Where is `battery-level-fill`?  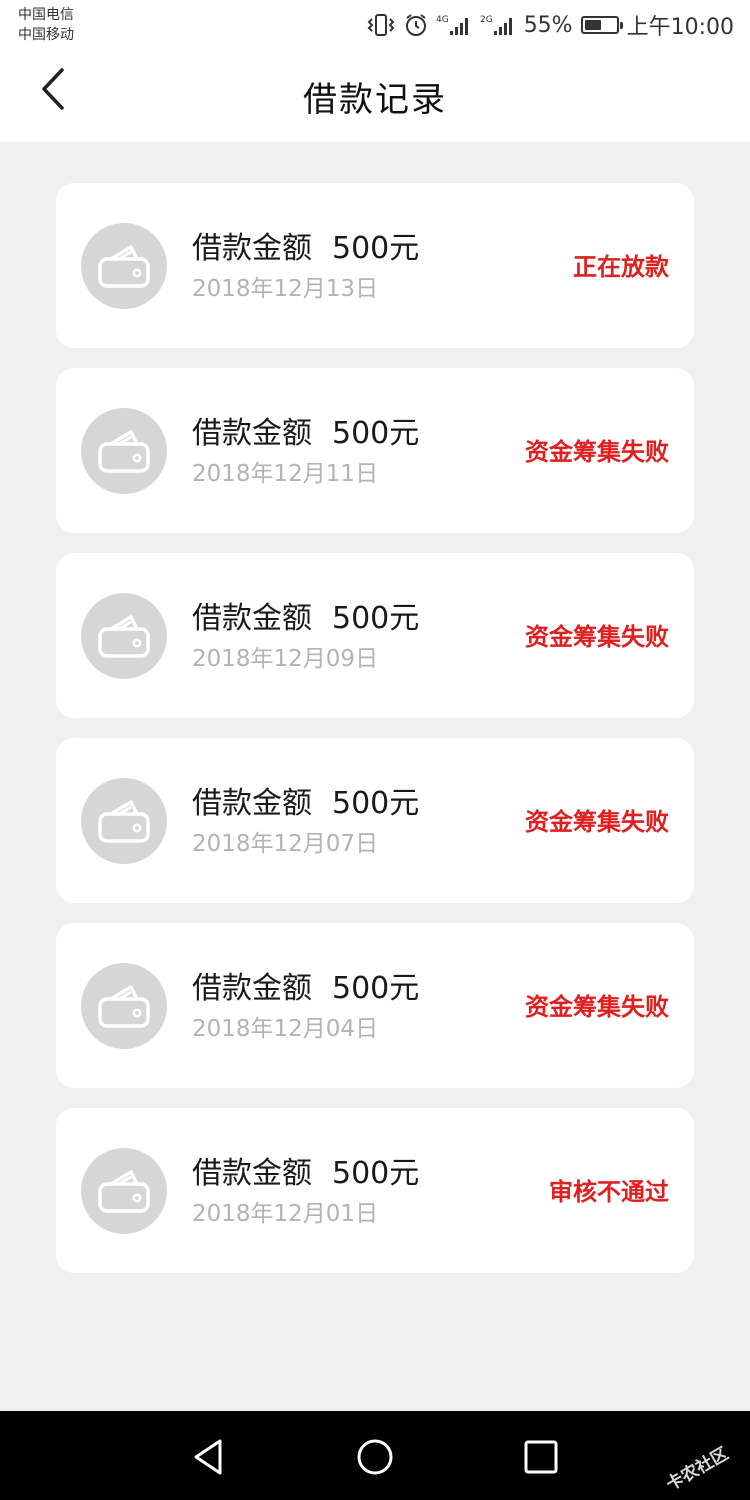
battery-level-fill is located at coordinates (593, 25).